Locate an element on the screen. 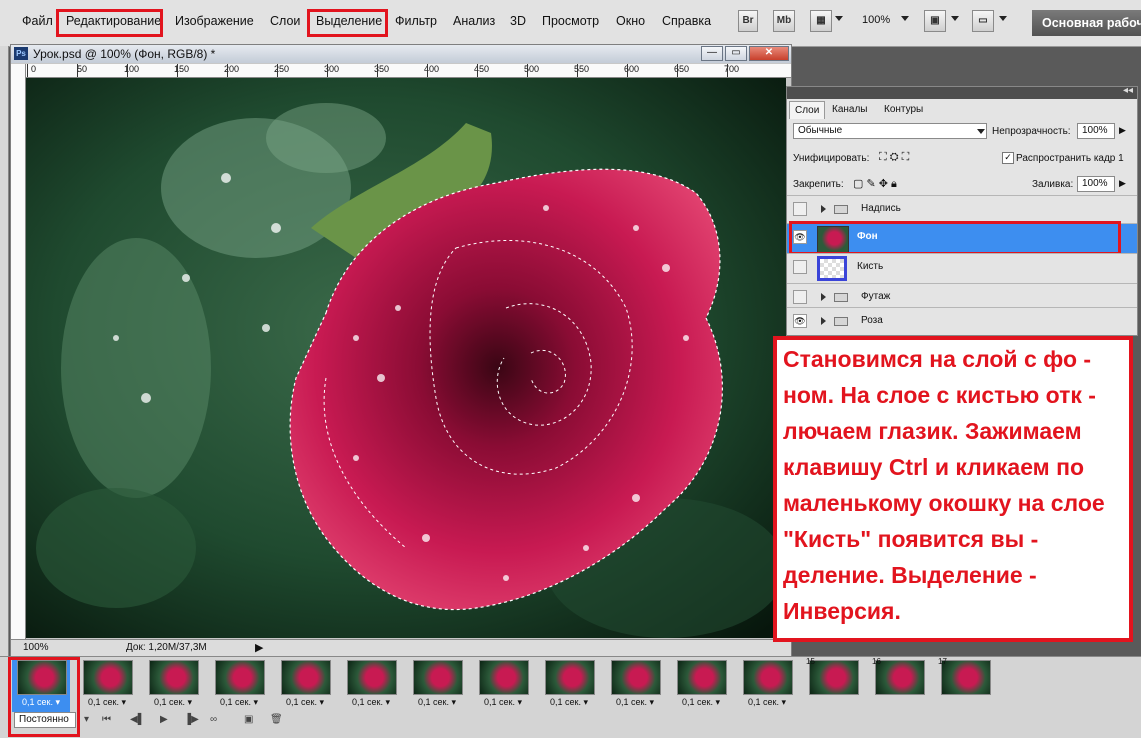 The height and width of the screenshot is (738, 1141). first-frame-icon: ⏮ is located at coordinates (106, 719).